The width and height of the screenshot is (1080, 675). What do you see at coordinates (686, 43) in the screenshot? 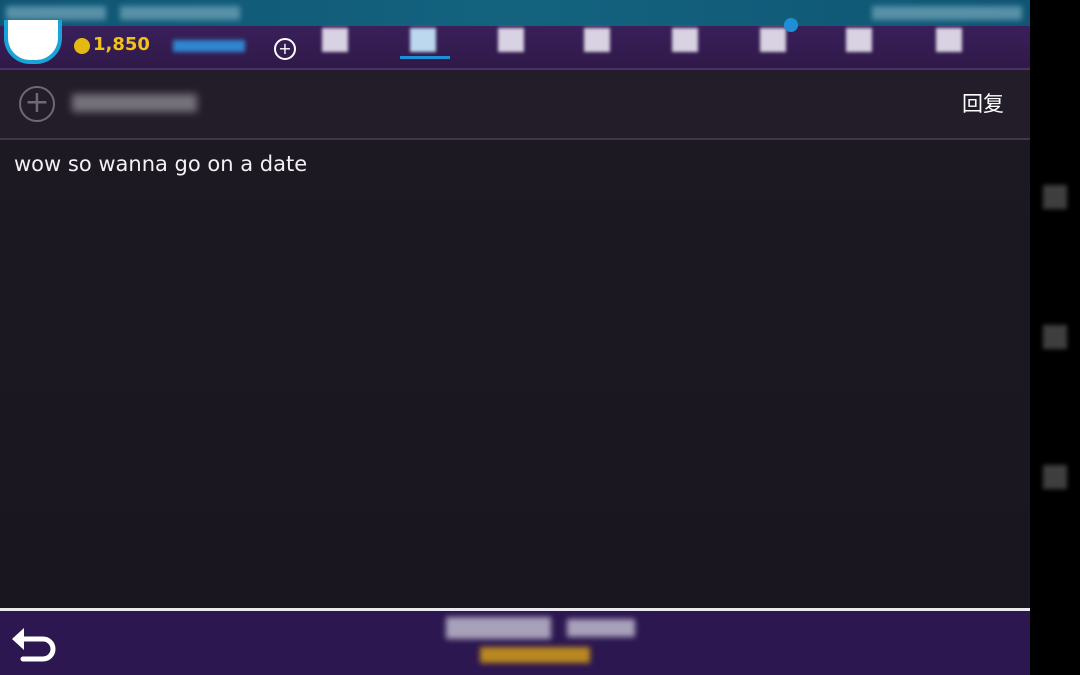
I see `nav-shop-icon` at bounding box center [686, 43].